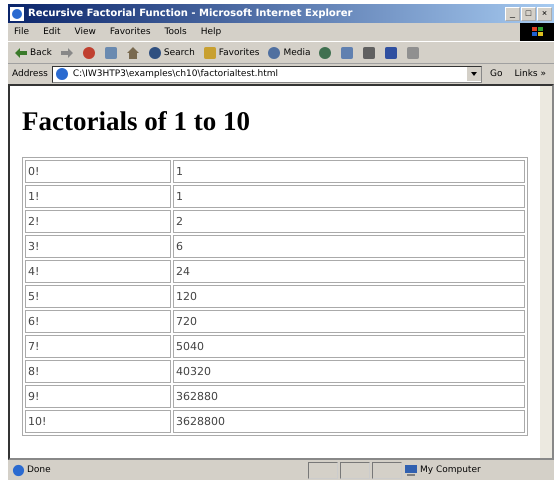 This screenshot has height=482, width=554. What do you see at coordinates (21, 53) in the screenshot?
I see `back-arrow-icon` at bounding box center [21, 53].